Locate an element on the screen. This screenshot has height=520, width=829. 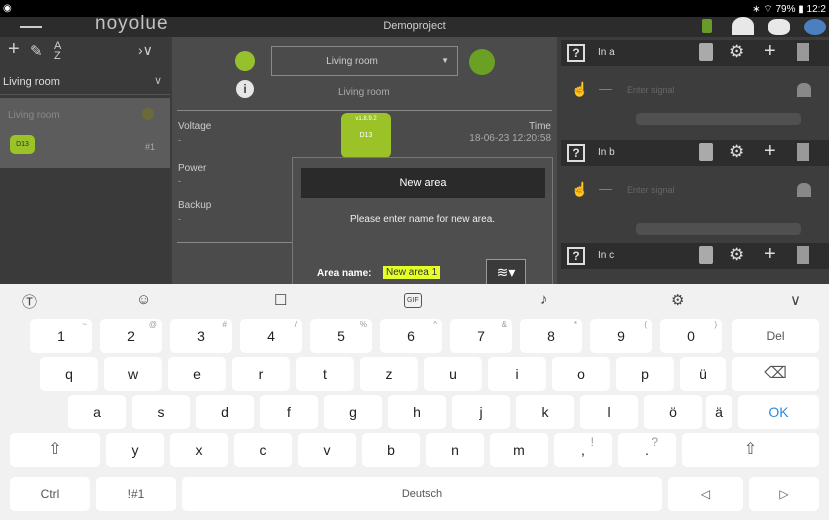
key: 7 & is located at coordinates (481, 336).